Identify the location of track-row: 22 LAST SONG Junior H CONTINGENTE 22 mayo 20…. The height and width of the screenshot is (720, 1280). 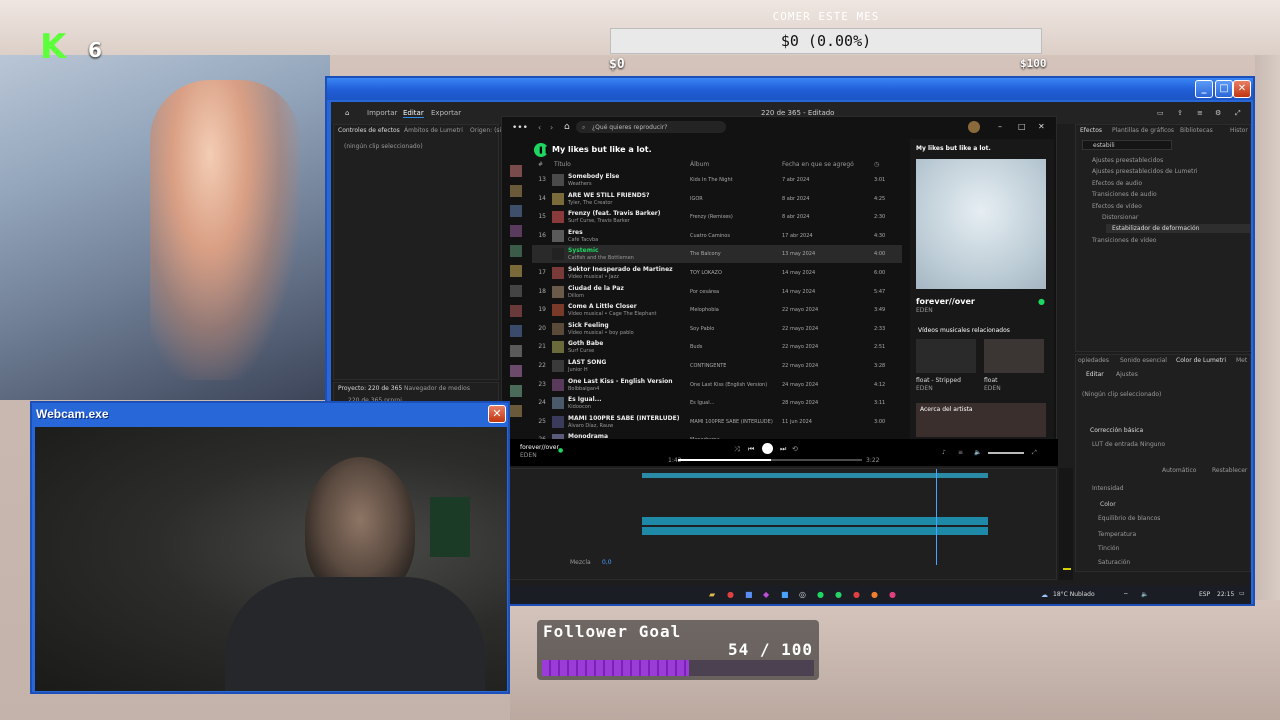
(717, 366).